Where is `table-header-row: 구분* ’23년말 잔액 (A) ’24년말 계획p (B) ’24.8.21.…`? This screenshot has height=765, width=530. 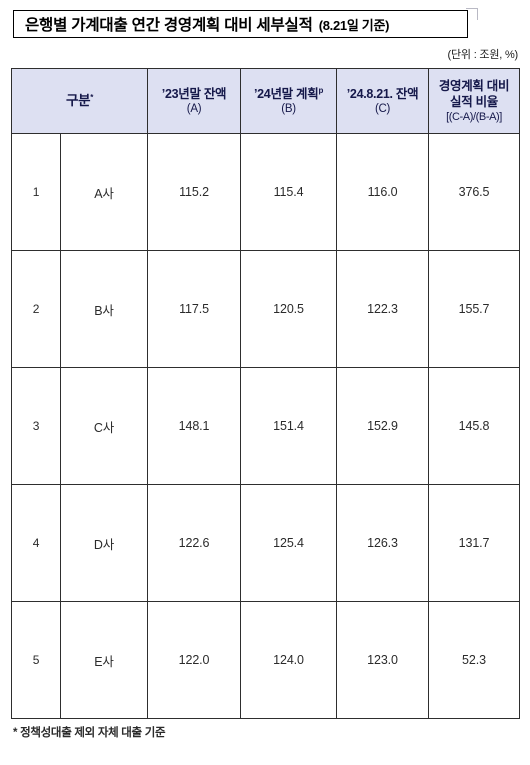
table-header-row: 구분* ’23년말 잔액 (A) ’24년말 계획p (B) ’24.8.21.… is located at coordinates (265, 101).